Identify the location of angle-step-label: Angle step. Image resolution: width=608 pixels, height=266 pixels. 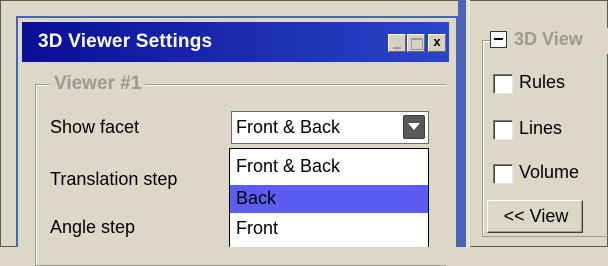
(93, 227).